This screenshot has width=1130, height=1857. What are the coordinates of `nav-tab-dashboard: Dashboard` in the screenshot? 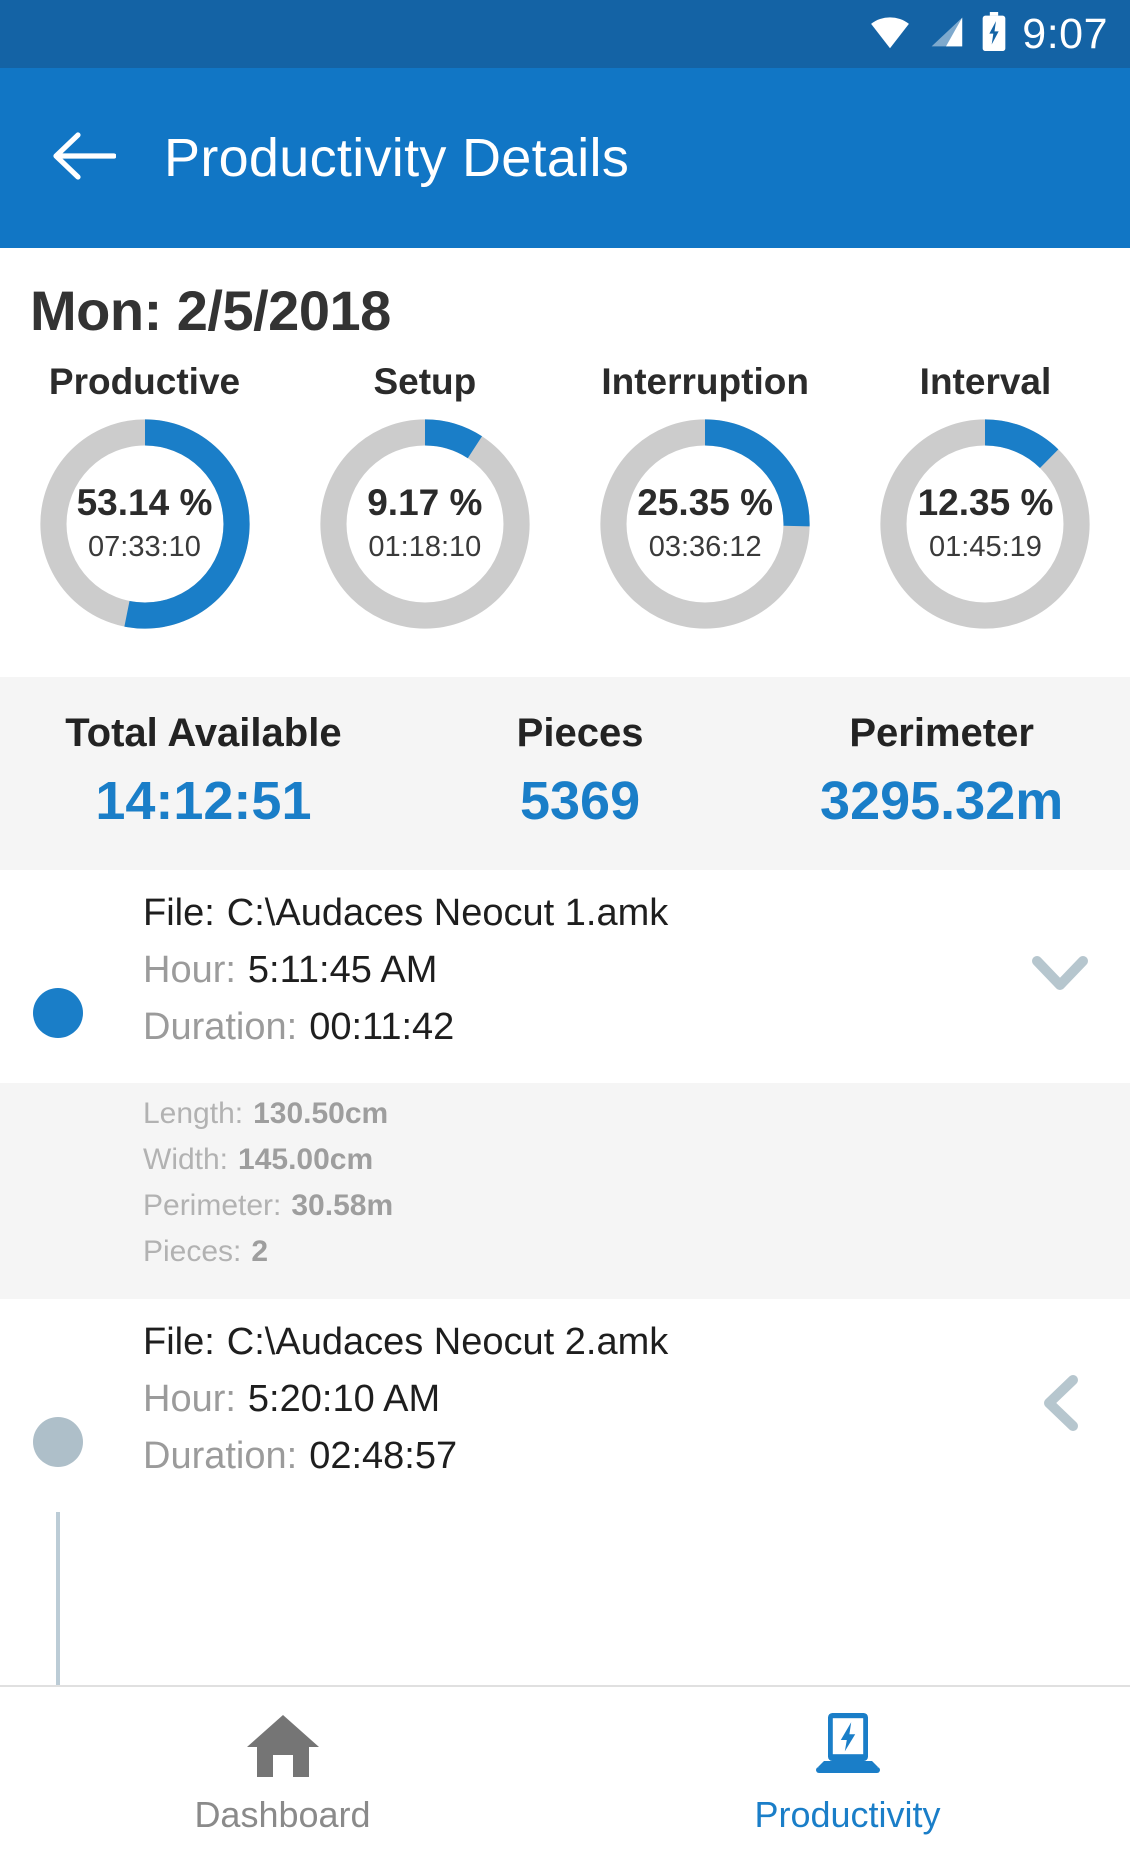 It's located at (282, 1772).